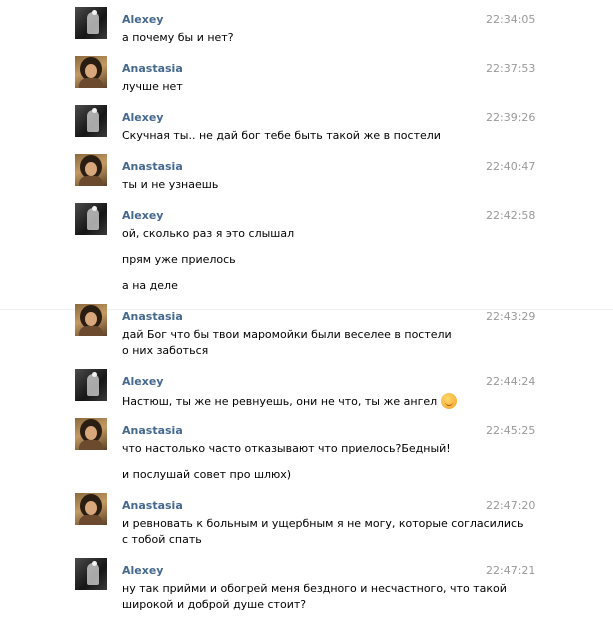  I want to click on message-text: а на деле, so click(150, 285).